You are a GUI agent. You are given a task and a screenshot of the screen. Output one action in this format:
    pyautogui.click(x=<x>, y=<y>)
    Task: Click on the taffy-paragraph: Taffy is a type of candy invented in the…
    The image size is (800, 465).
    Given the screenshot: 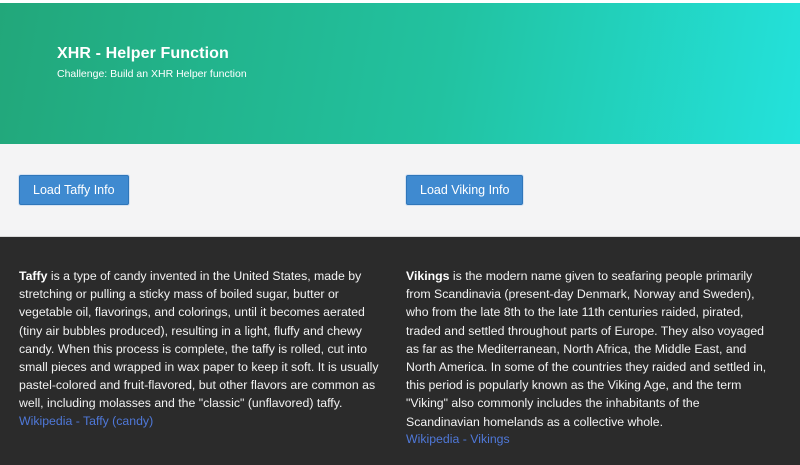 What is the action you would take?
    pyautogui.click(x=203, y=340)
    